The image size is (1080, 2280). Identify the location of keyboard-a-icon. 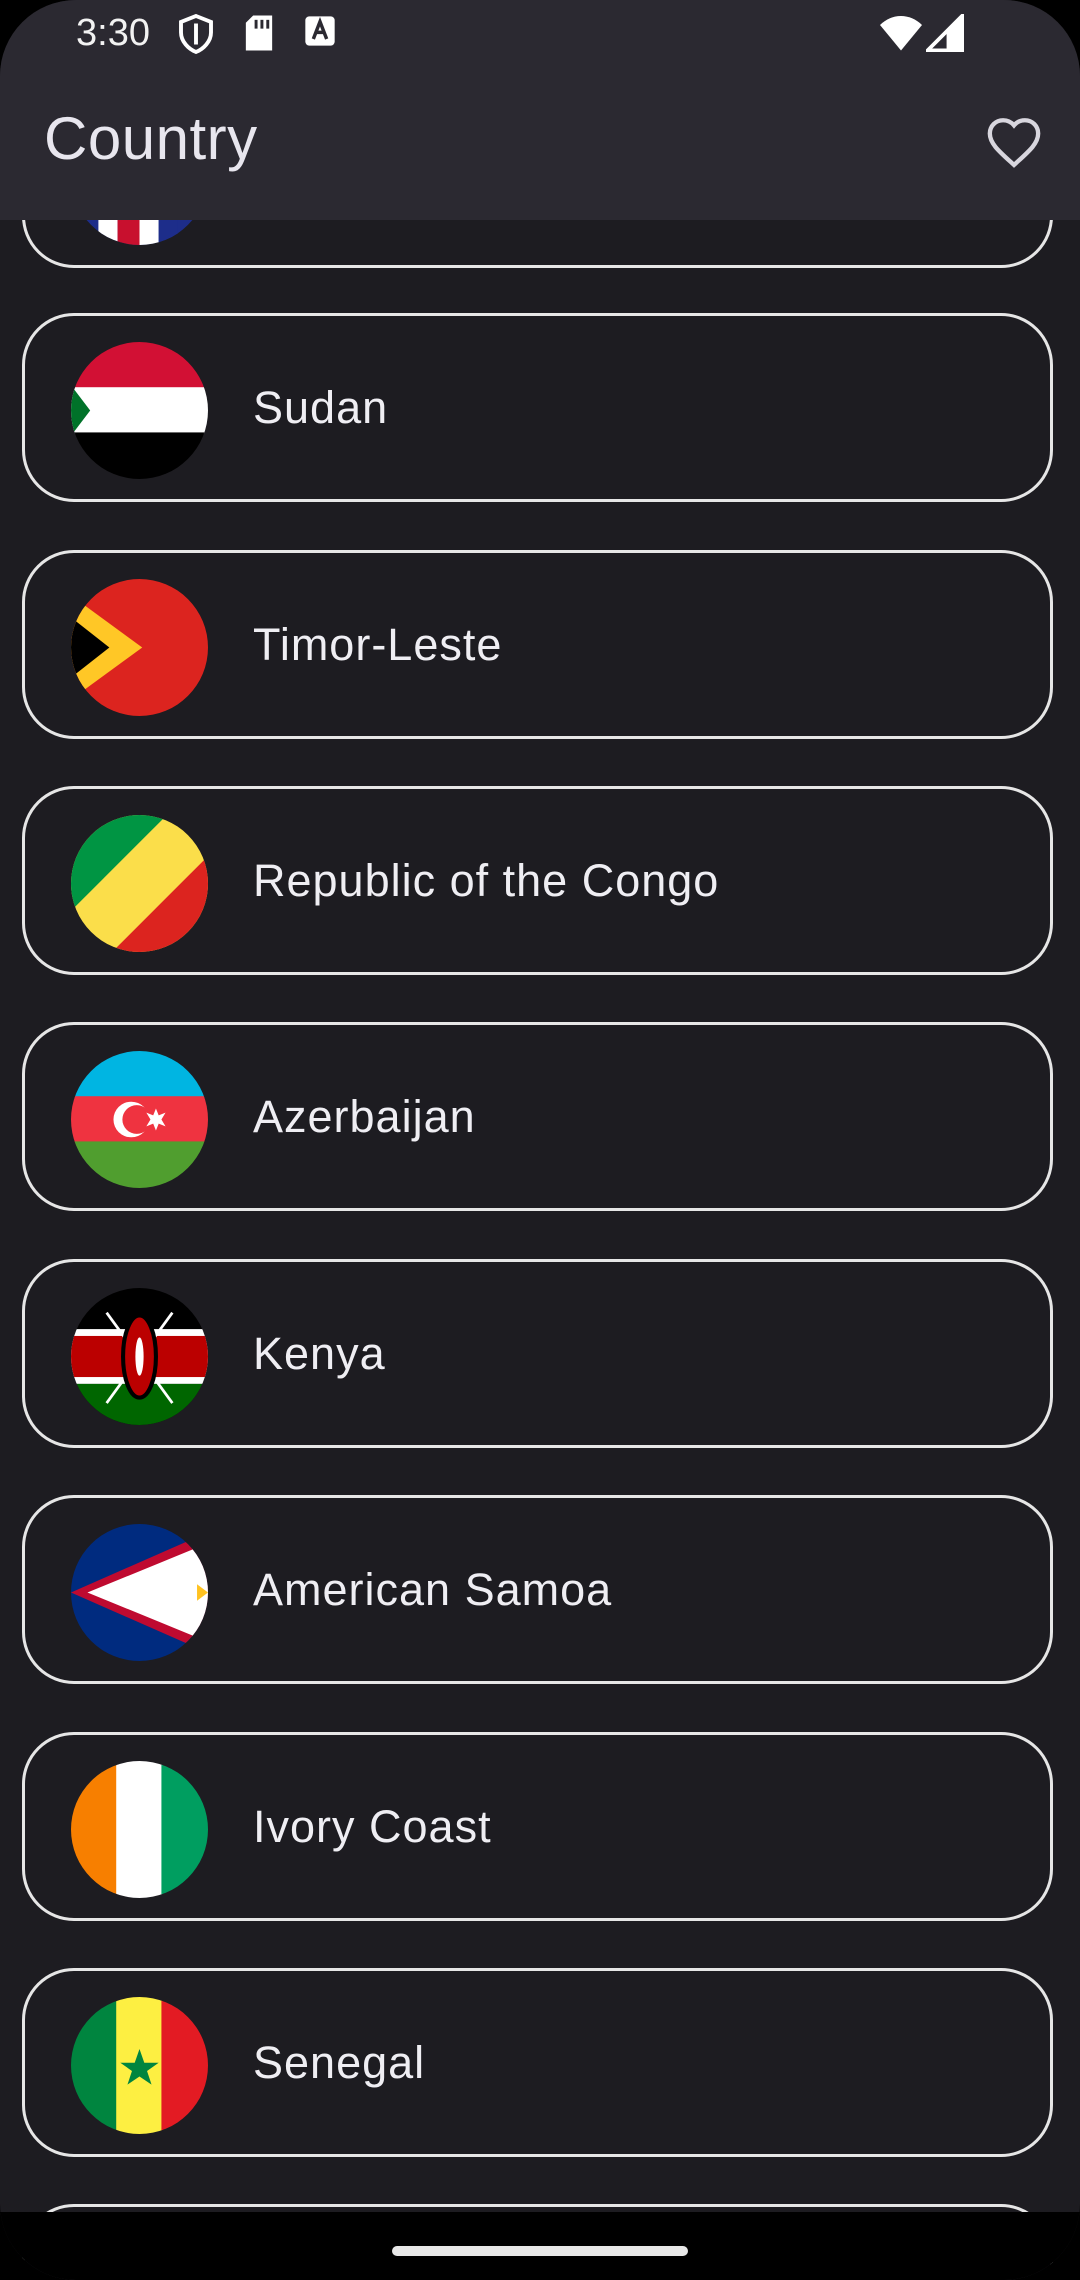
(320, 33).